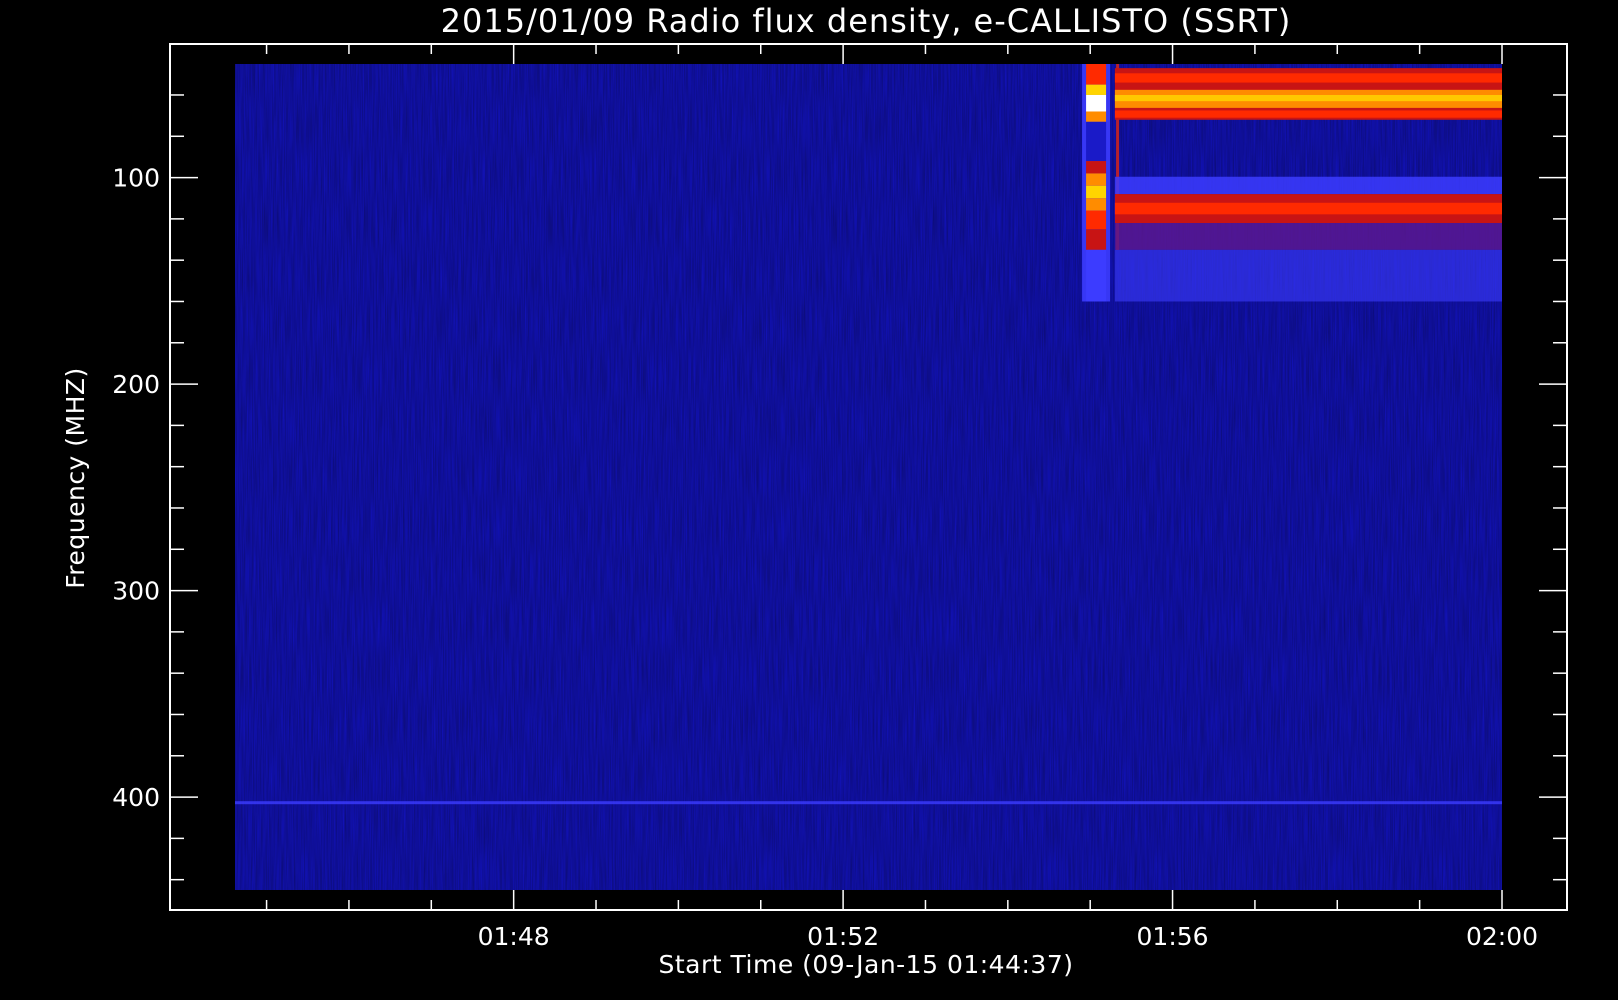 The height and width of the screenshot is (1000, 1618). What do you see at coordinates (75, 478) in the screenshot?
I see `y-axis-label: Frequency (MHZ)` at bounding box center [75, 478].